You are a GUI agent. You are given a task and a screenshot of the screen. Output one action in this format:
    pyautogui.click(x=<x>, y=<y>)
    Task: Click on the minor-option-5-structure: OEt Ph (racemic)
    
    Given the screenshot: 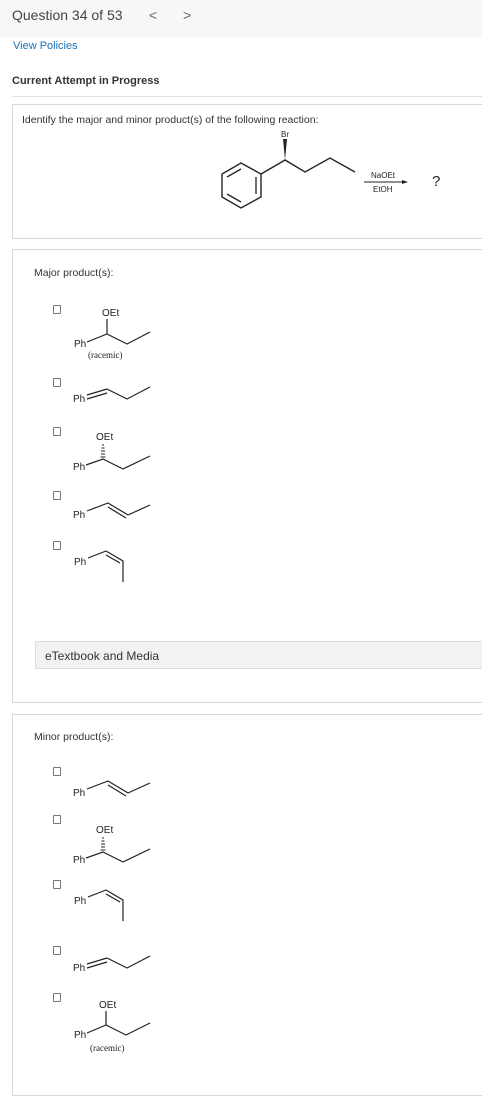 What is the action you would take?
    pyautogui.click(x=112, y=1026)
    